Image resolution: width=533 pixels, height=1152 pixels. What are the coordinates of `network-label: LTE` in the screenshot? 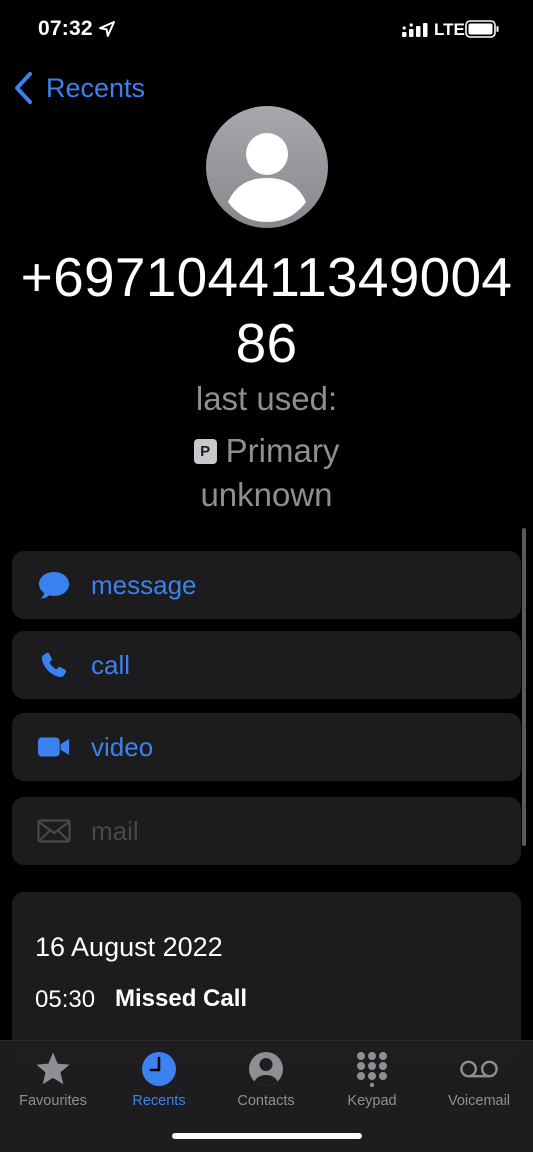 It's located at (449, 29).